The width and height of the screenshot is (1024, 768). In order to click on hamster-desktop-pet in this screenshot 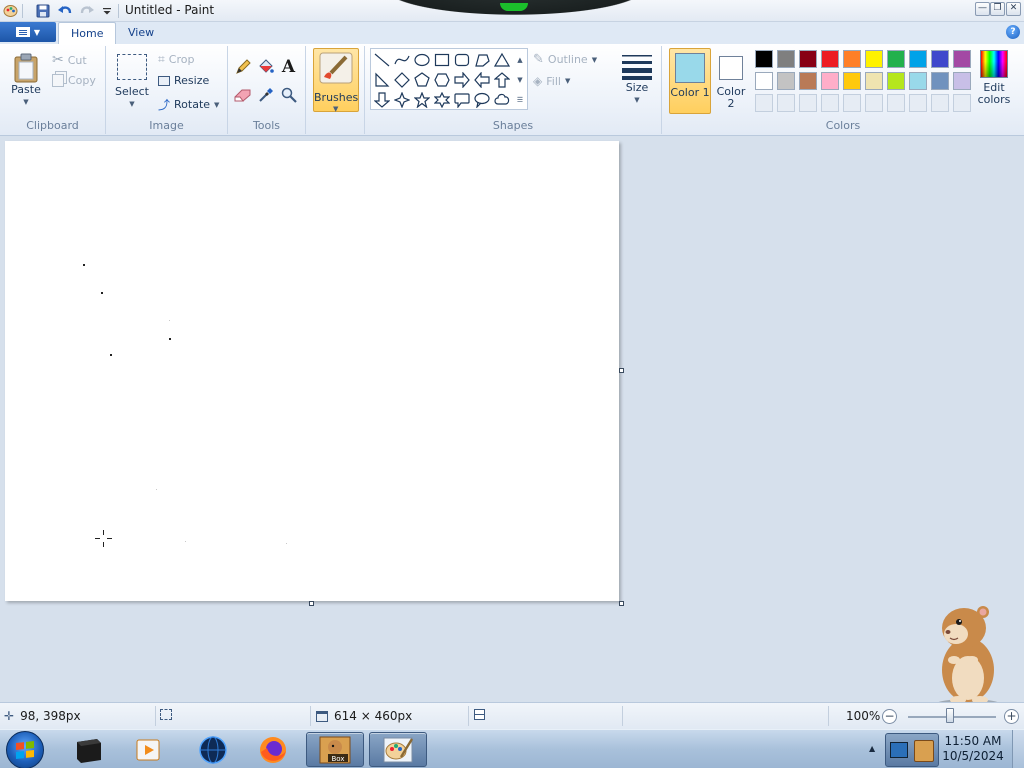, I will do `click(965, 655)`.